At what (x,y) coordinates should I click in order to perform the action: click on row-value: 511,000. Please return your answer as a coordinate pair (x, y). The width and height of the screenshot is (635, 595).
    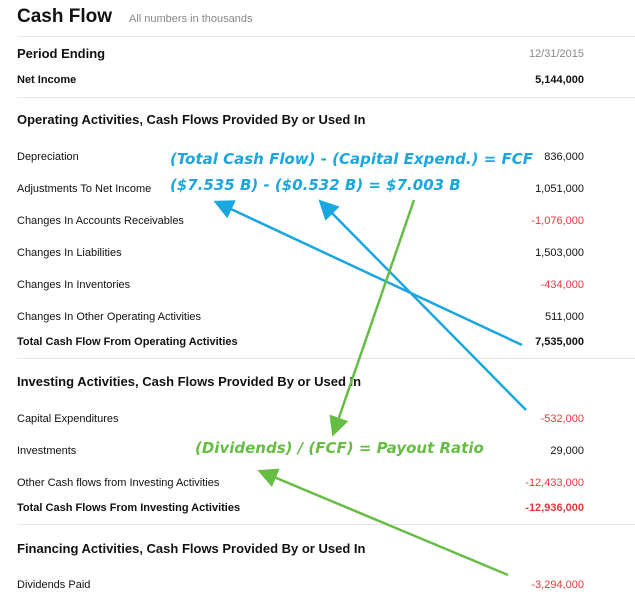
    Looking at the image, I should click on (564, 317).